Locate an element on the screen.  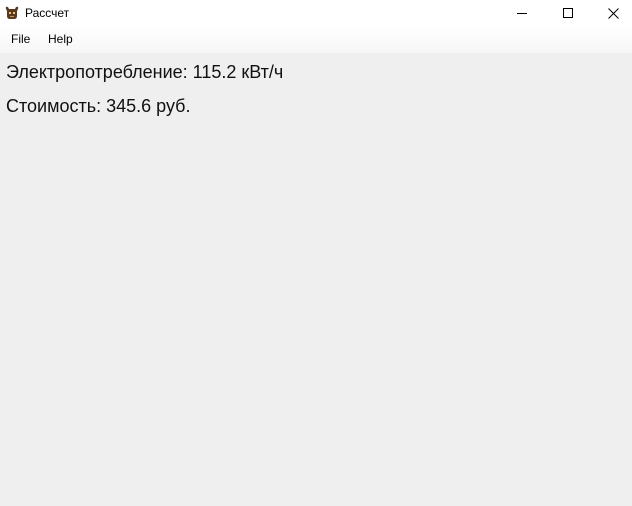
minimize-icon is located at coordinates (522, 13).